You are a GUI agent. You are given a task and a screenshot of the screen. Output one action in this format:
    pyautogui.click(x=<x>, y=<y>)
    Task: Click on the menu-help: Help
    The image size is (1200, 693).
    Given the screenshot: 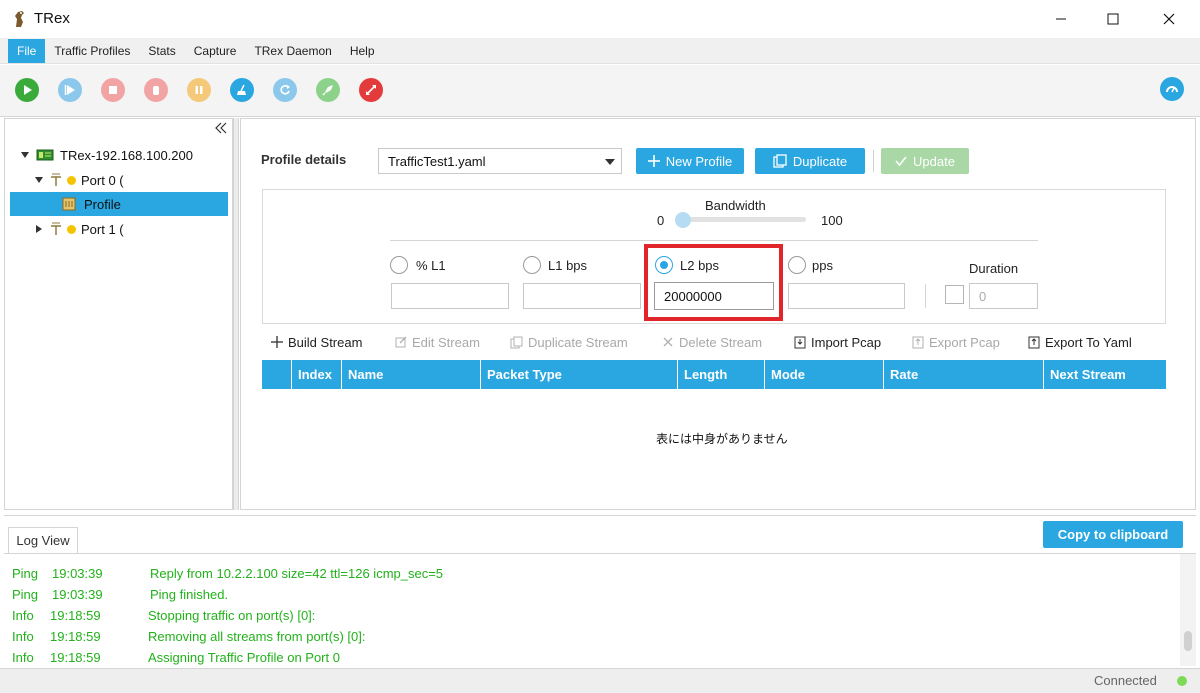 What is the action you would take?
    pyautogui.click(x=362, y=51)
    